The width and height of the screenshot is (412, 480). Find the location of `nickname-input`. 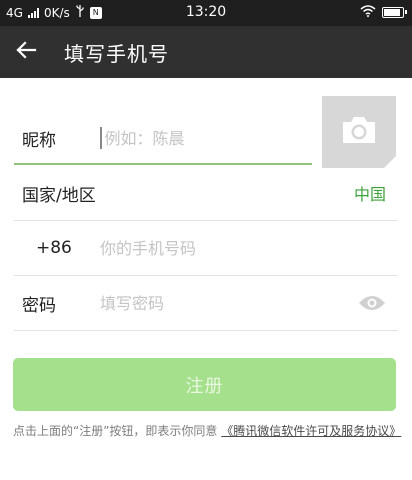

nickname-input is located at coordinates (208, 138).